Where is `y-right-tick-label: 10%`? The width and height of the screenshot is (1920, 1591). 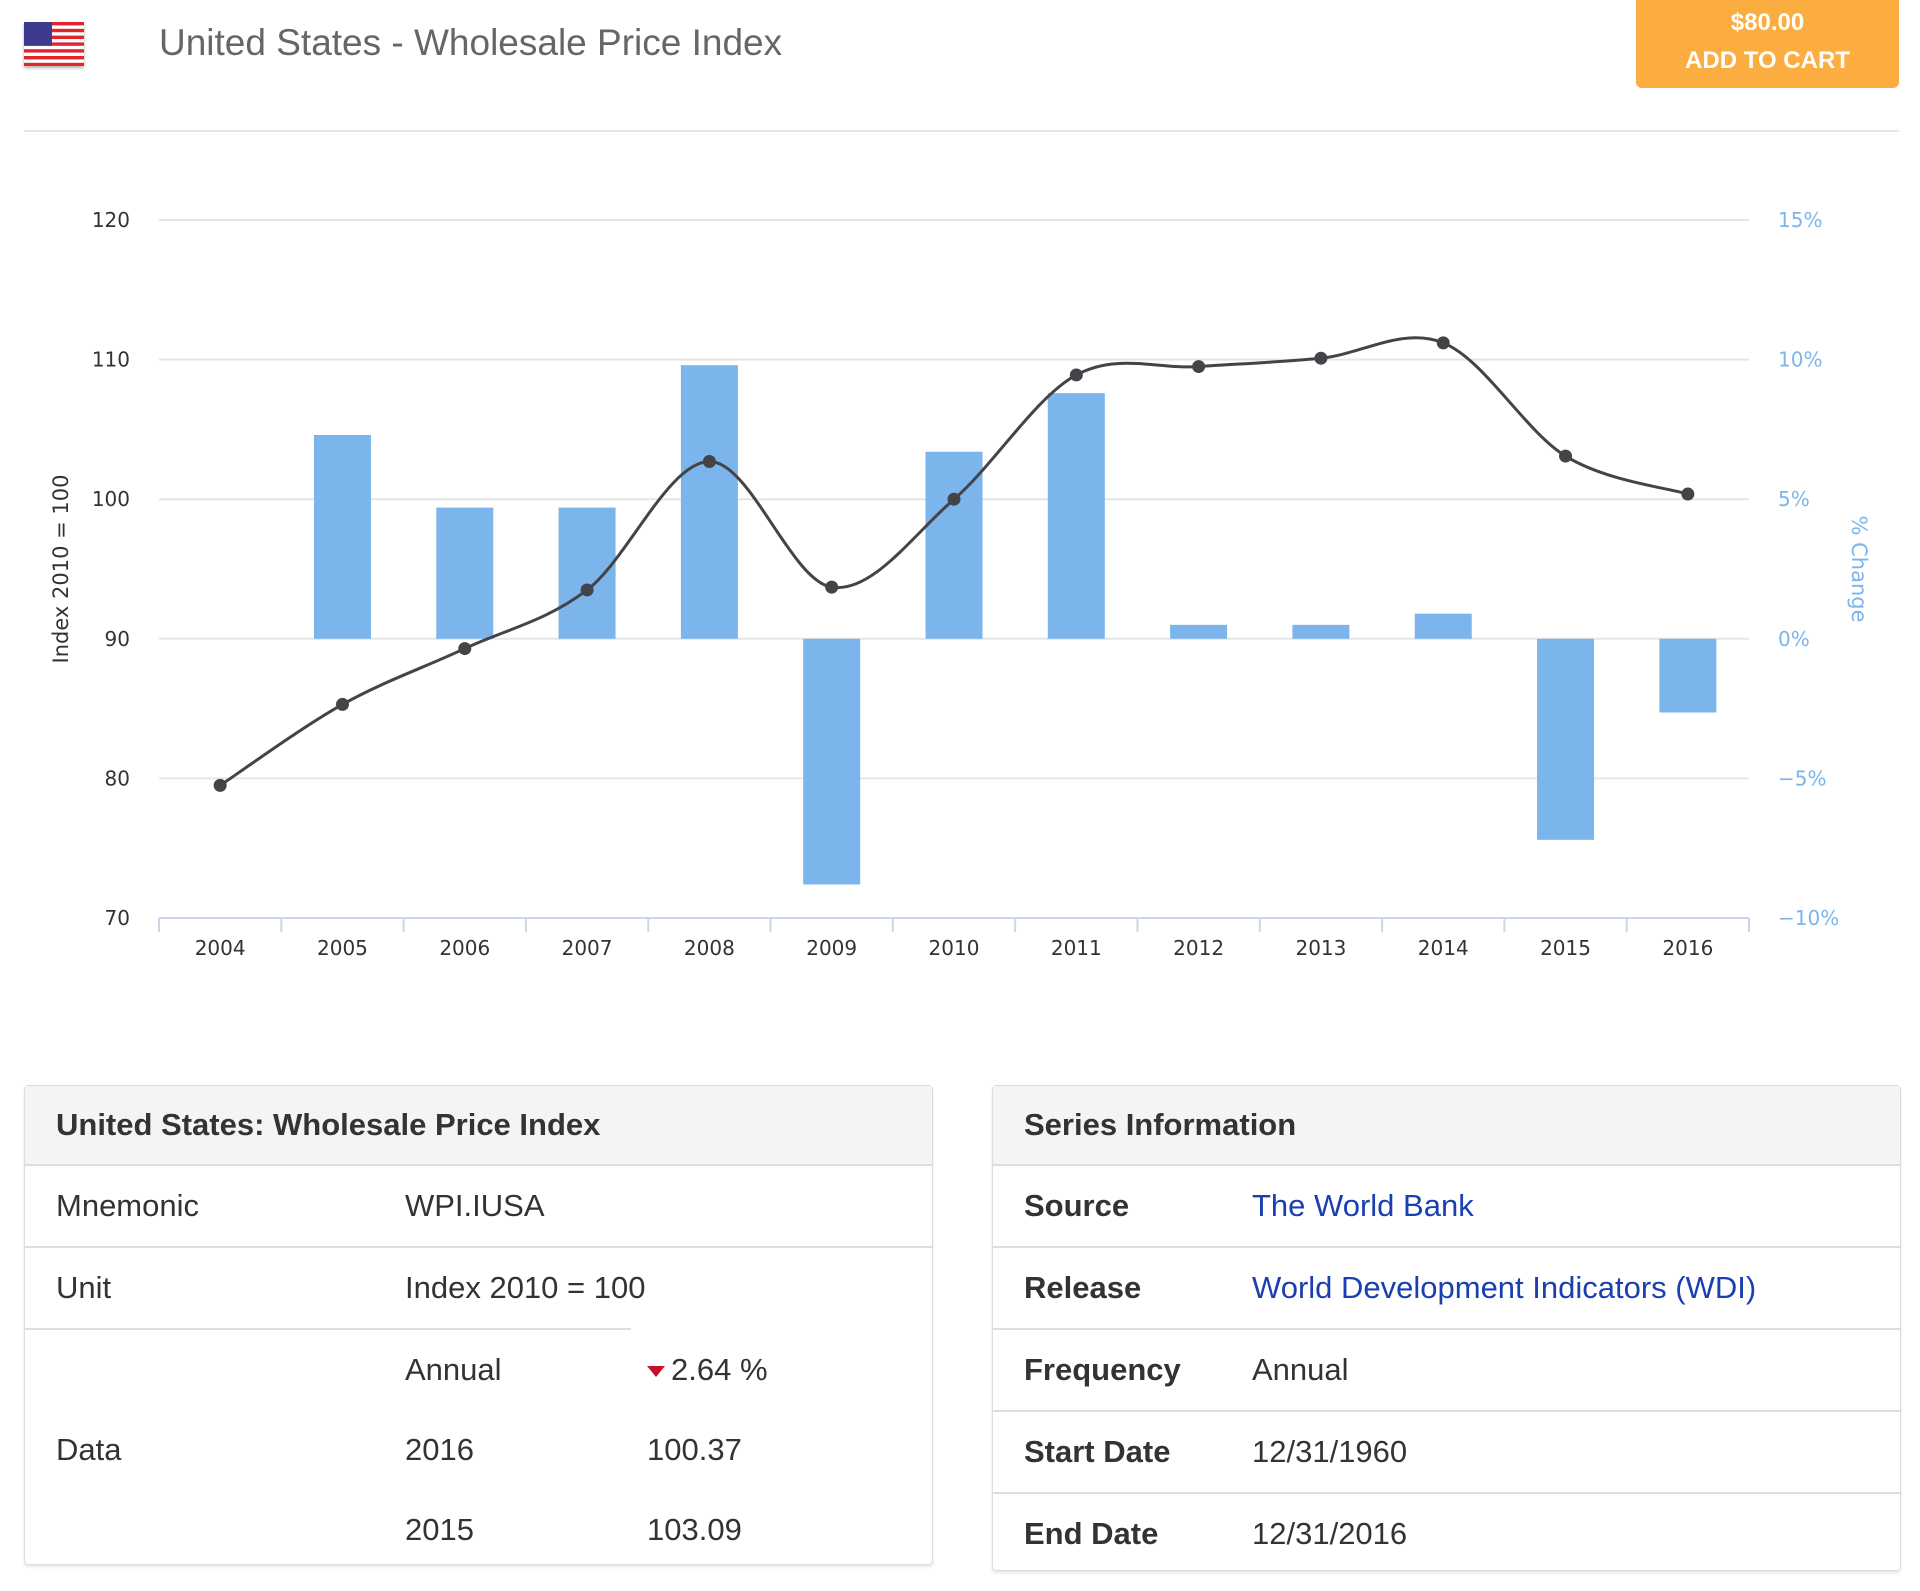
y-right-tick-label: 10% is located at coordinates (1800, 360).